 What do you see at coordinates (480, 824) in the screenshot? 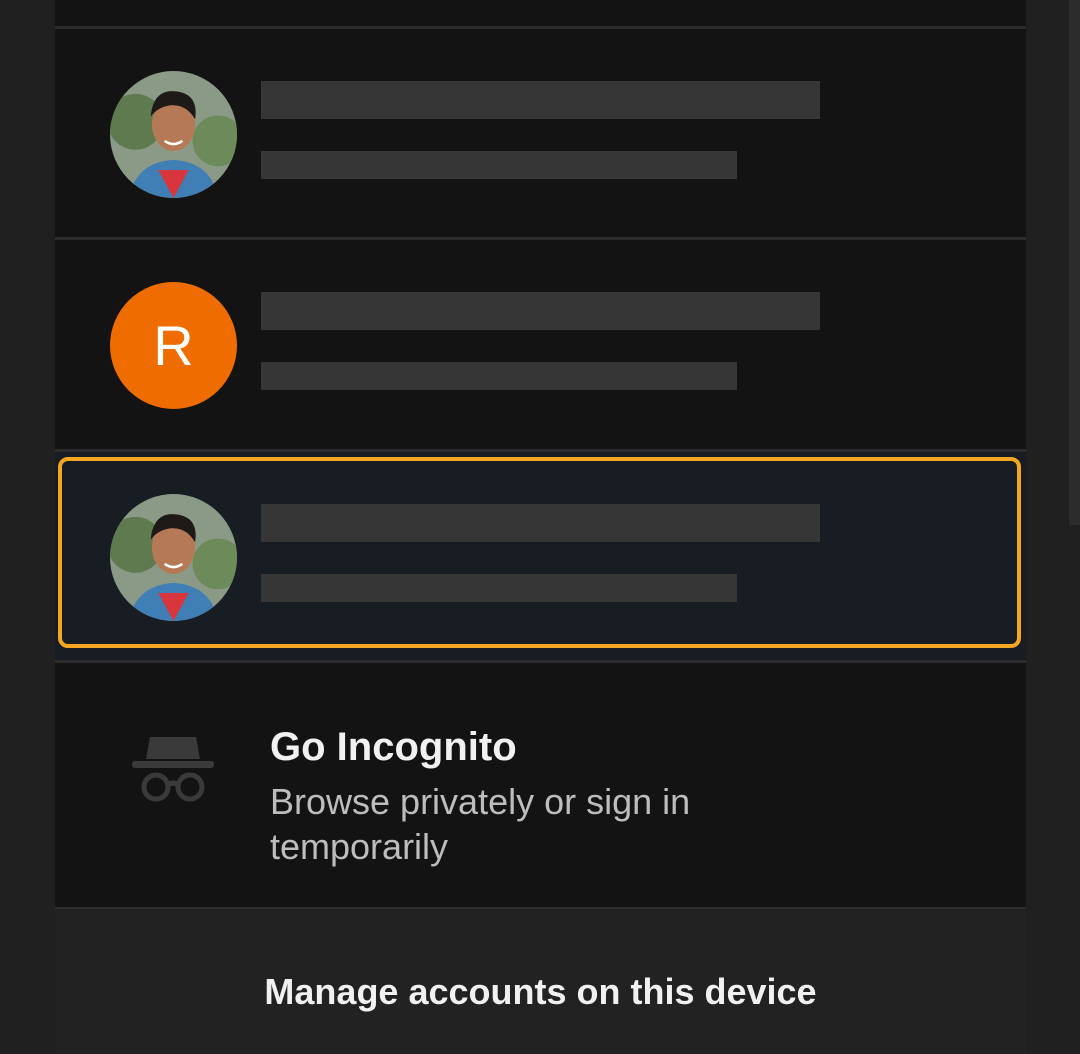
I see `incognito-subtitle: Browse privately or sign in temporarily` at bounding box center [480, 824].